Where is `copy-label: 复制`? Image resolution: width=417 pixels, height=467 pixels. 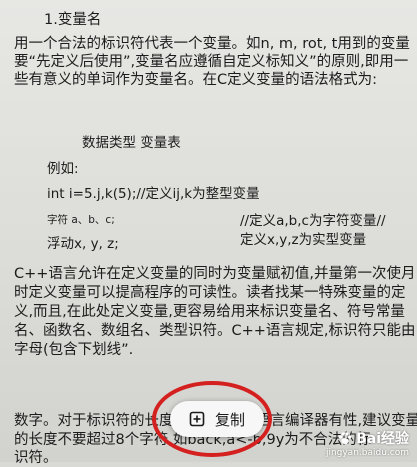 copy-label: 复制 is located at coordinates (229, 419).